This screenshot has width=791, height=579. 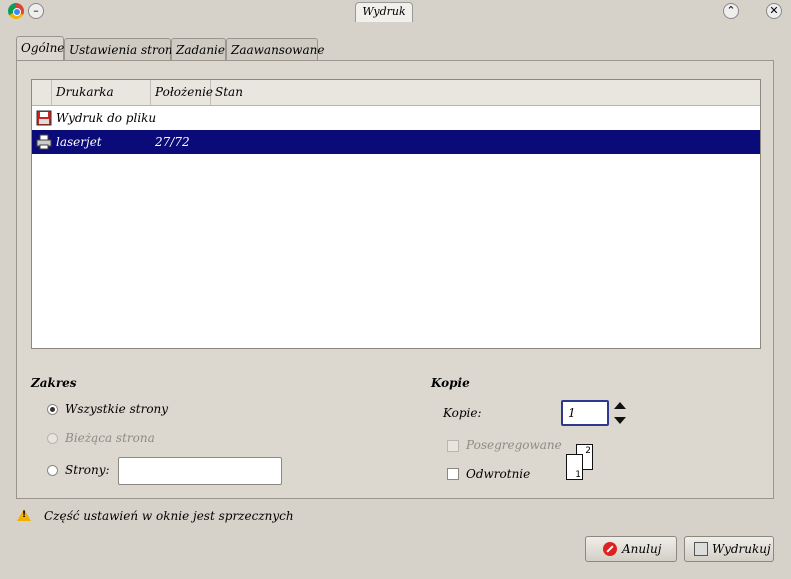 I want to click on tab-advanced: Zaawansowane, so click(x=275, y=49).